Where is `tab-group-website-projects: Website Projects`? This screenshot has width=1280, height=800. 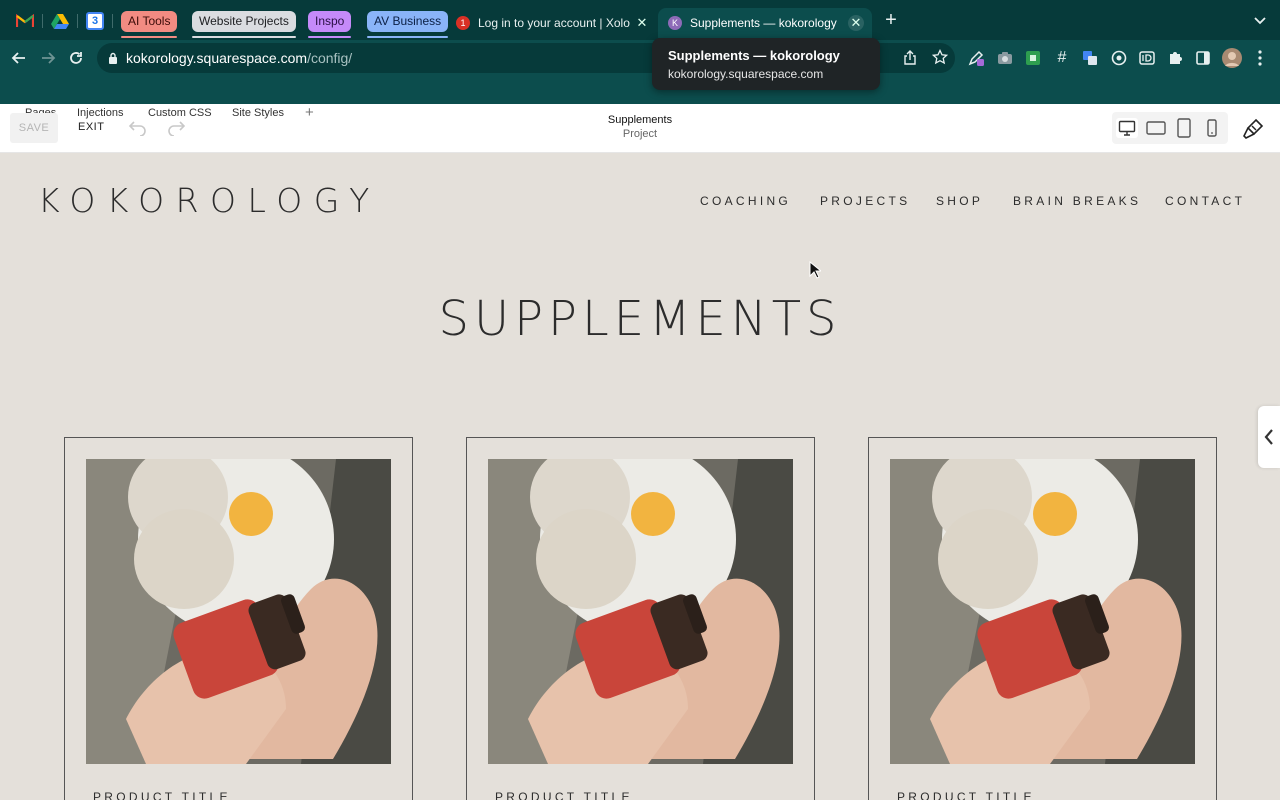
tab-group-website-projects: Website Projects is located at coordinates (244, 24).